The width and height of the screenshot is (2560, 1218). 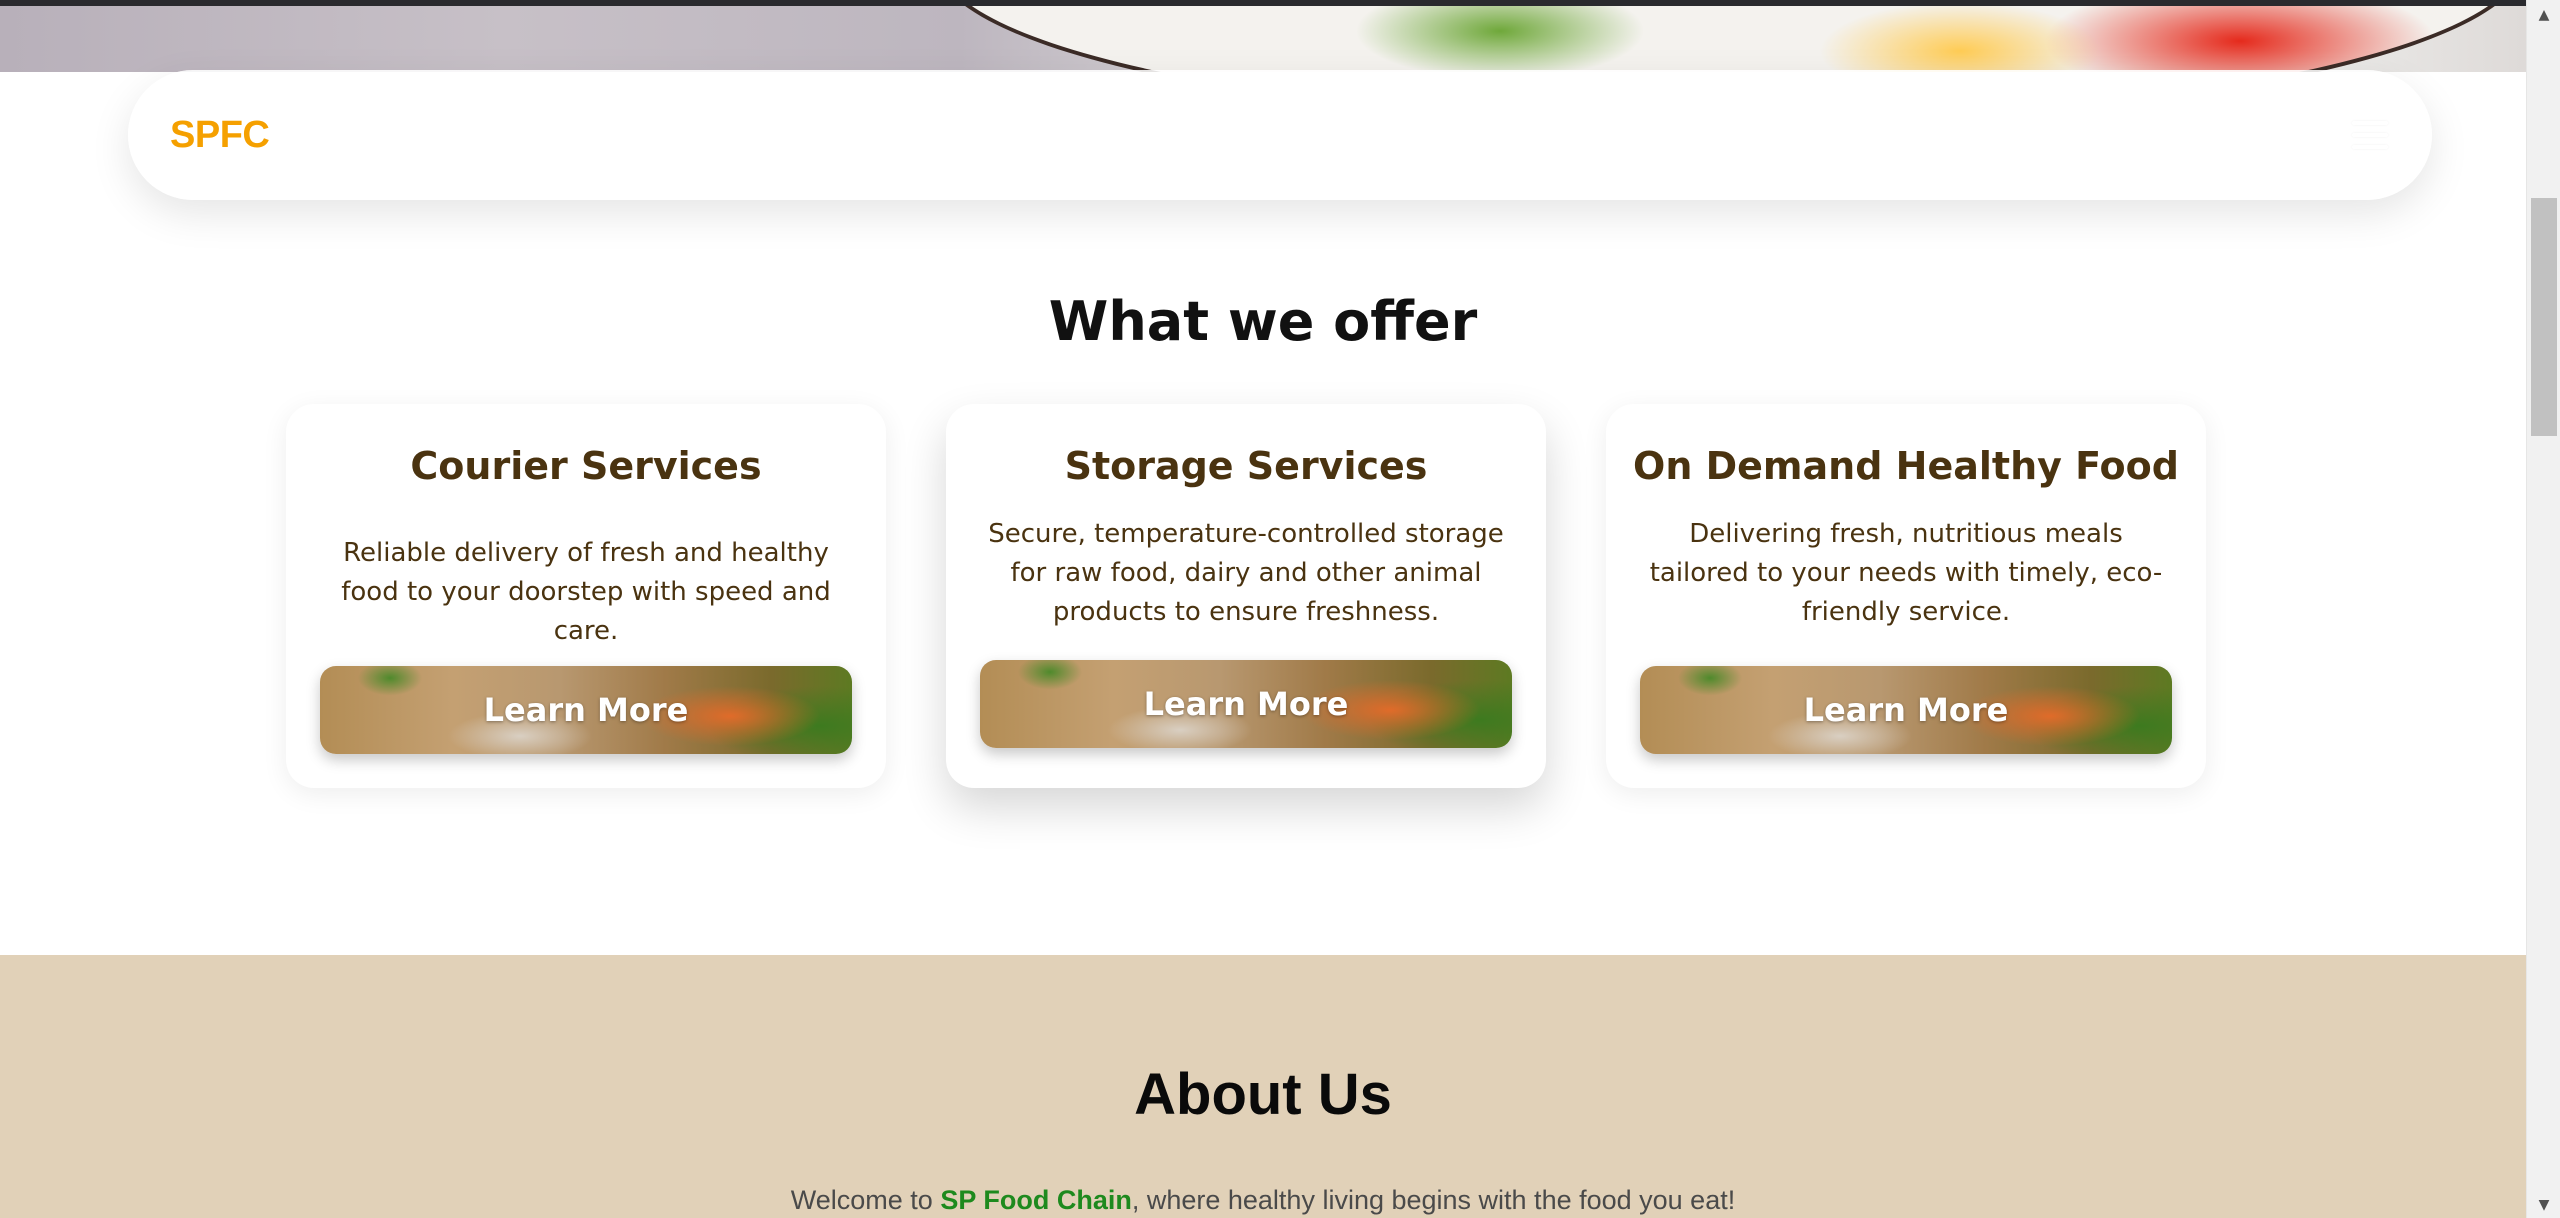 I want to click on about-title: About Us, so click(x=1263, y=1094).